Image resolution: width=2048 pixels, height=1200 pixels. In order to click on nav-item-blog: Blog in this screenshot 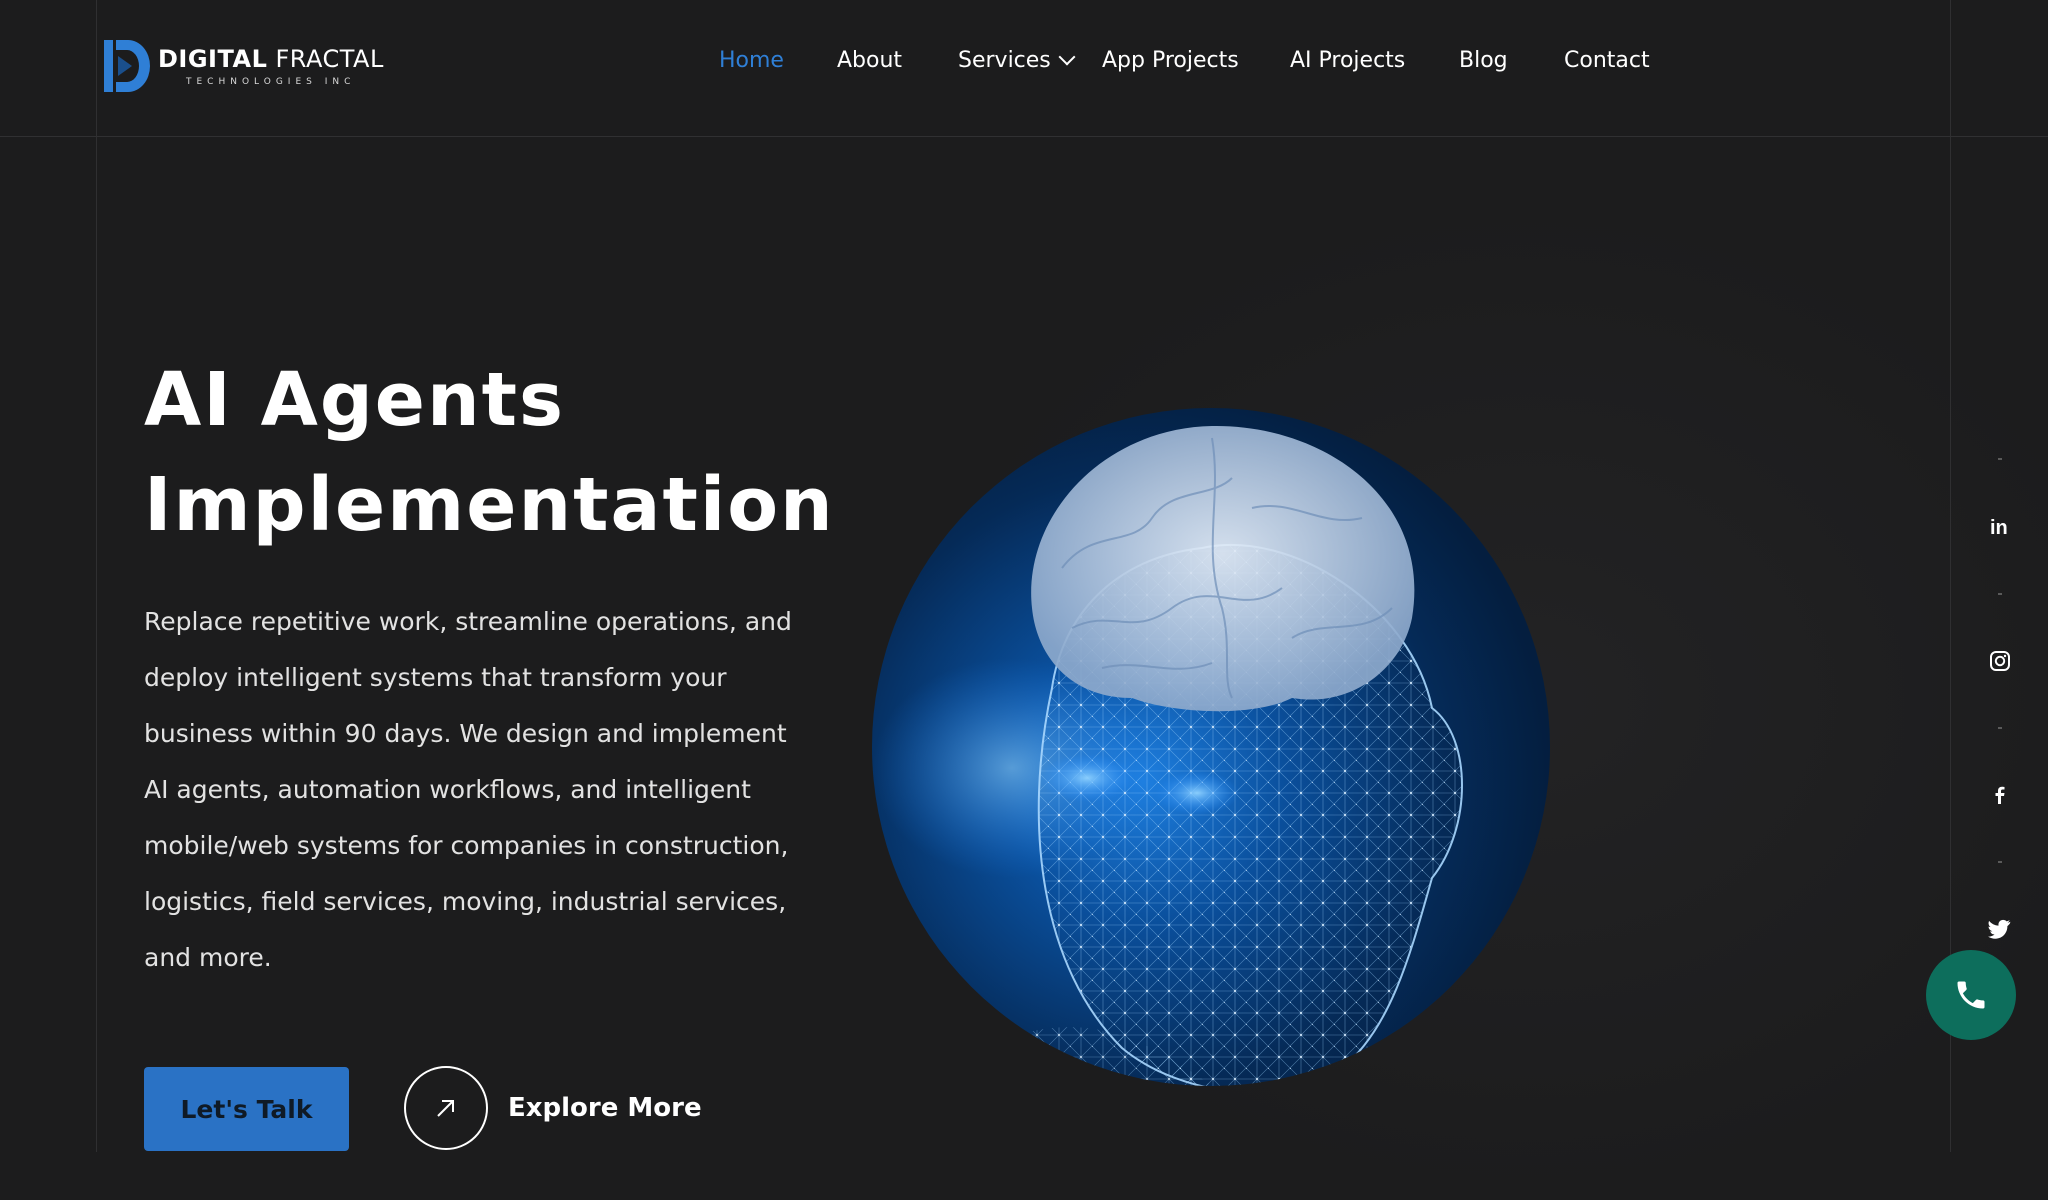, I will do `click(1483, 60)`.